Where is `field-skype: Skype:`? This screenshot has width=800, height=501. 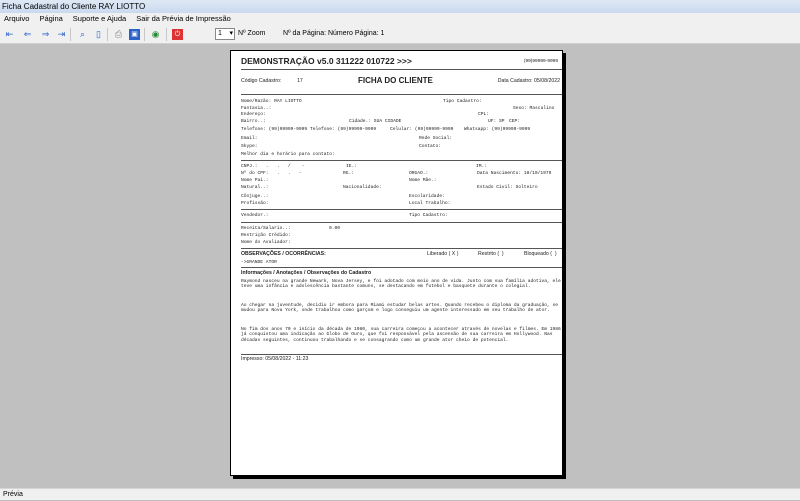
field-skype: Skype: is located at coordinates (249, 146).